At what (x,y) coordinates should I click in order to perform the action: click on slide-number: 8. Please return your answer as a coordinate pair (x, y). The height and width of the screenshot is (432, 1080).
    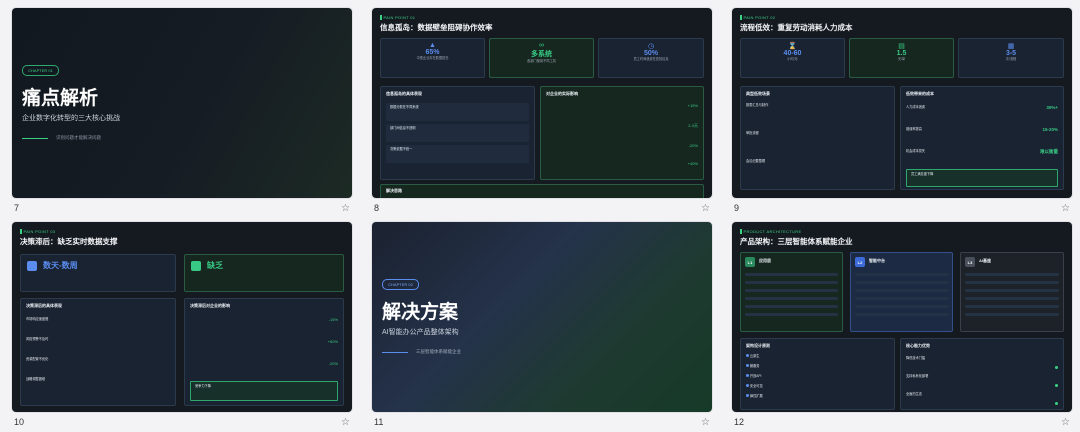
    Looking at the image, I should click on (377, 208).